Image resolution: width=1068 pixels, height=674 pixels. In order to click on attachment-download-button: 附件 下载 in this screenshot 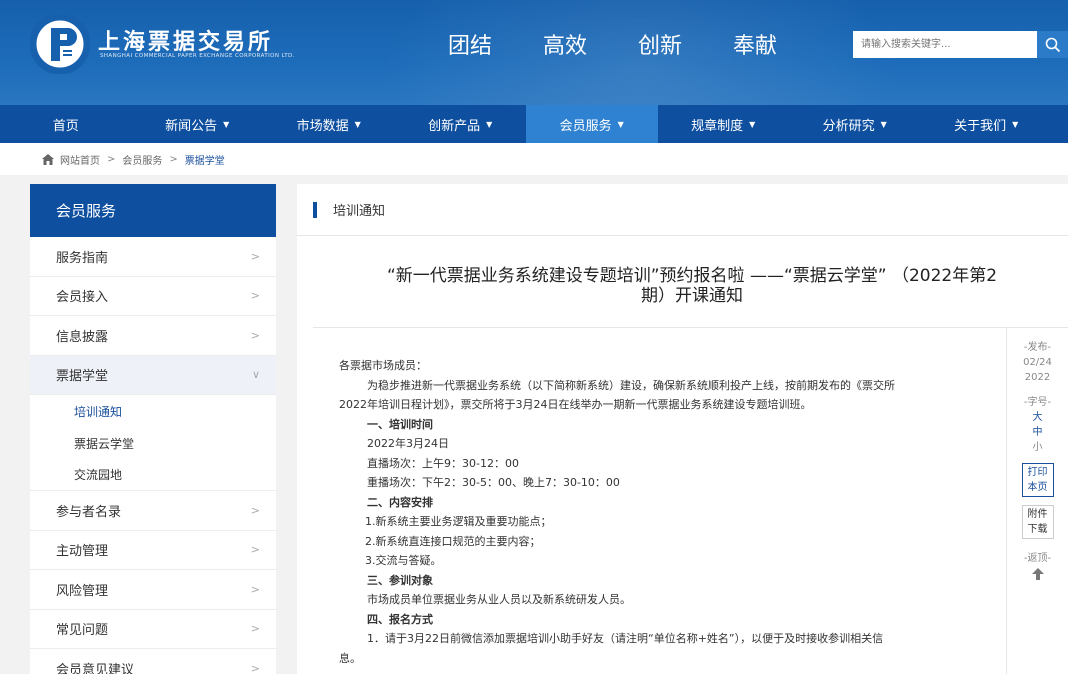, I will do `click(1037, 522)`.